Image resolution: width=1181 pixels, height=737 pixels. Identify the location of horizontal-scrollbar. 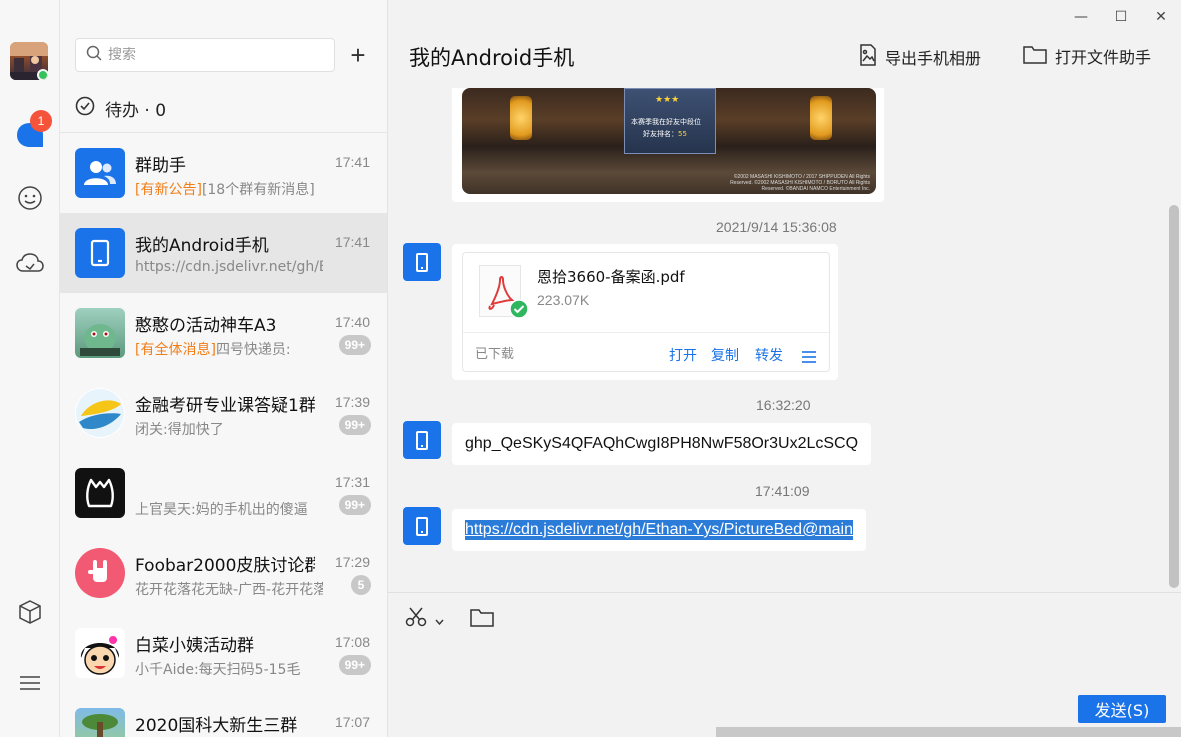
(948, 732).